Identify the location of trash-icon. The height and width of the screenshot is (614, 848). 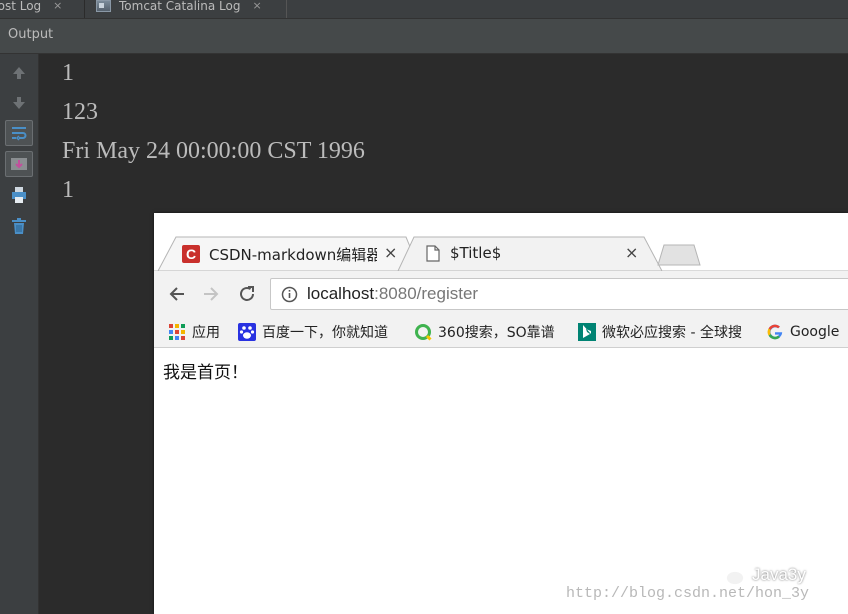
(19, 226).